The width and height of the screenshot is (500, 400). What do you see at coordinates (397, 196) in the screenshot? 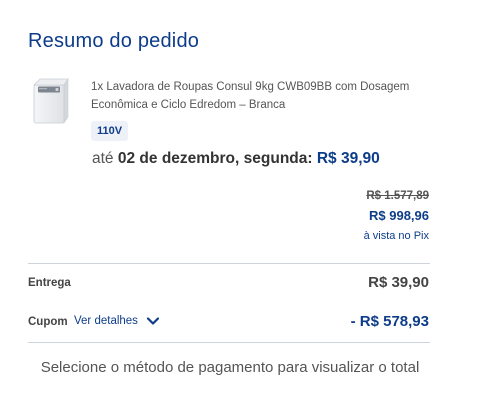
I see `original-price: R$ 1.577,89` at bounding box center [397, 196].